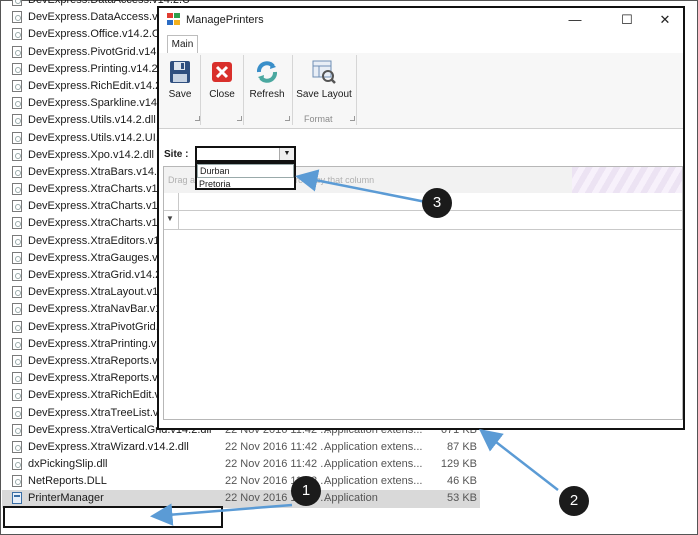  Describe the element at coordinates (351, 498) in the screenshot. I see `file-type: Application` at that location.